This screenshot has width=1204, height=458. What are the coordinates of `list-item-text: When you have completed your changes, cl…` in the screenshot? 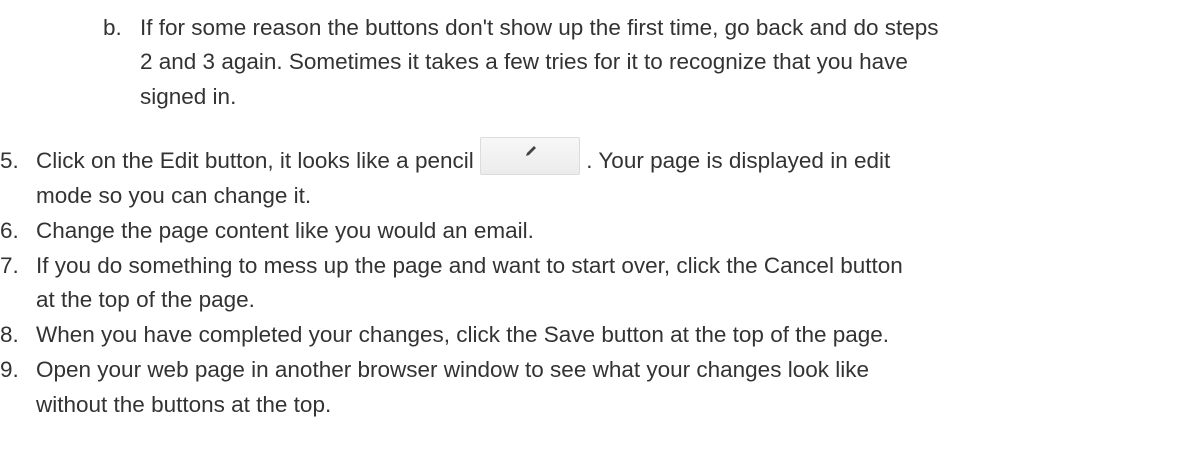 It's located at (463, 334).